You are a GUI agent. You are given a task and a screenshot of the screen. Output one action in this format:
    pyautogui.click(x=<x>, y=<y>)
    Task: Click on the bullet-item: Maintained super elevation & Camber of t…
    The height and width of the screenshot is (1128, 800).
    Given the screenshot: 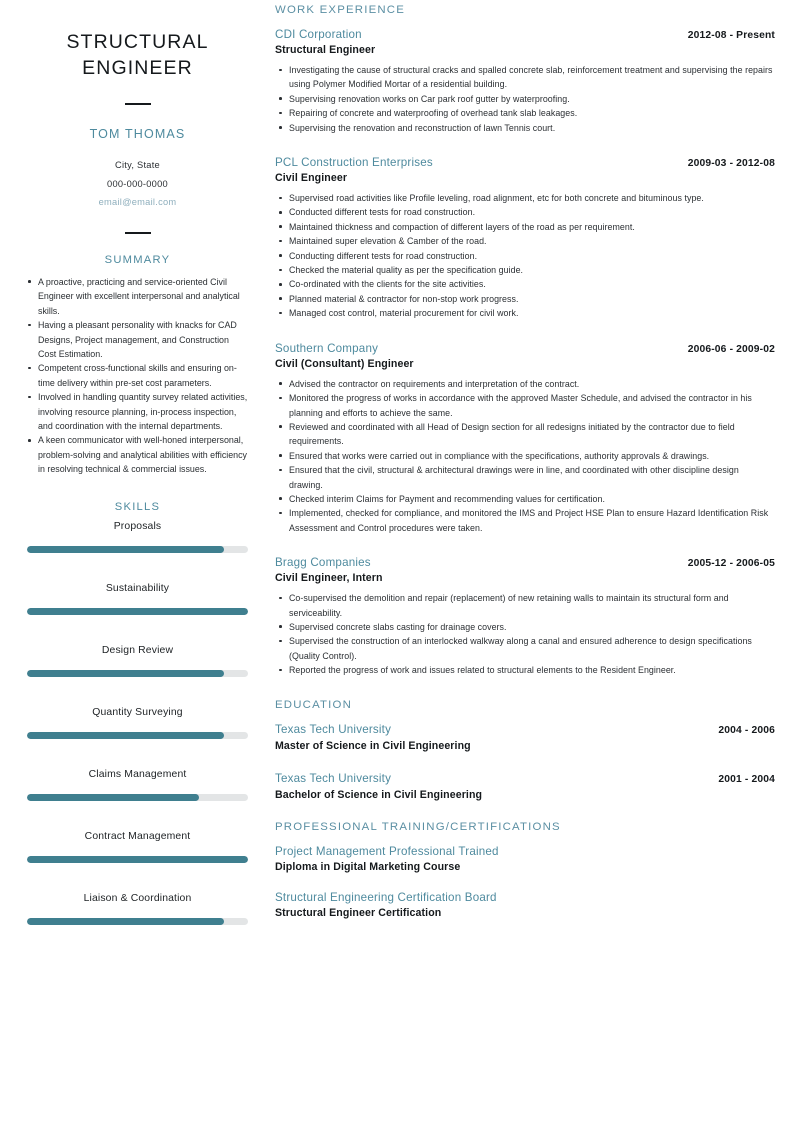 What is the action you would take?
    pyautogui.click(x=525, y=241)
    